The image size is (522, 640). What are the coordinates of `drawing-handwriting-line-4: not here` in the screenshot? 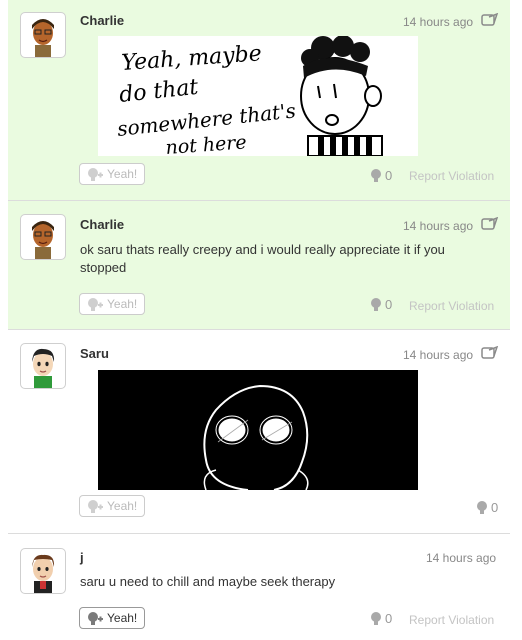 It's located at (206, 143).